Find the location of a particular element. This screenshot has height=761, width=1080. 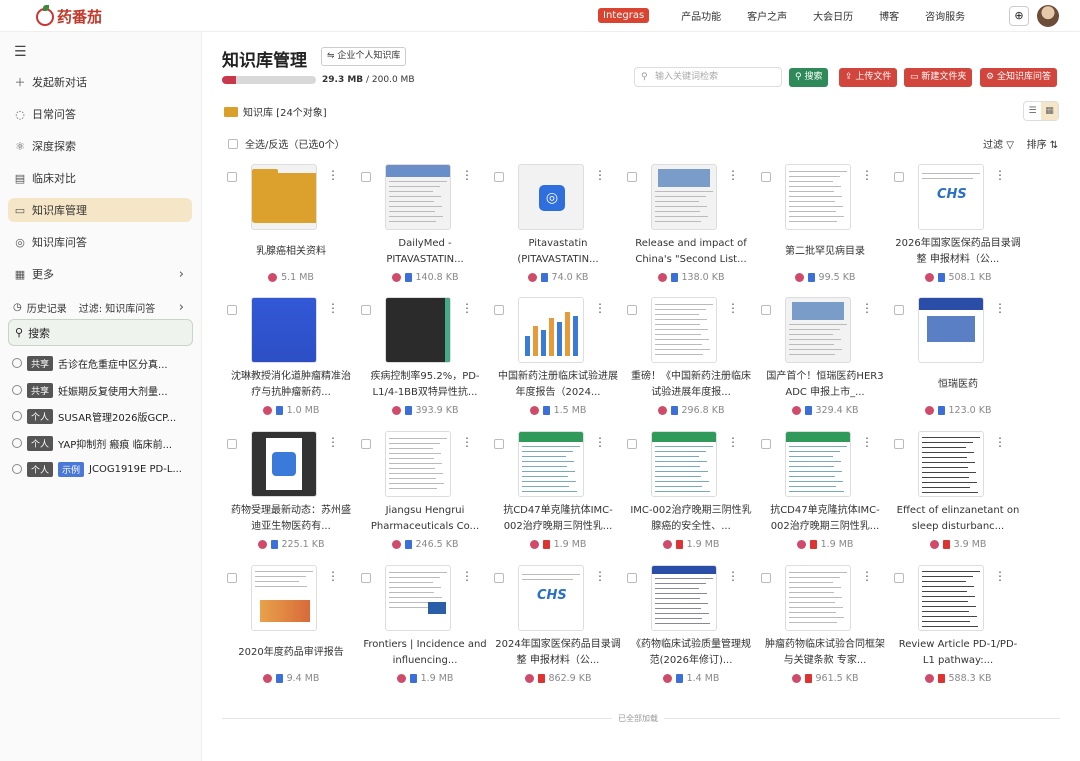

search-button: ⚲ 搜索 is located at coordinates (809, 77).